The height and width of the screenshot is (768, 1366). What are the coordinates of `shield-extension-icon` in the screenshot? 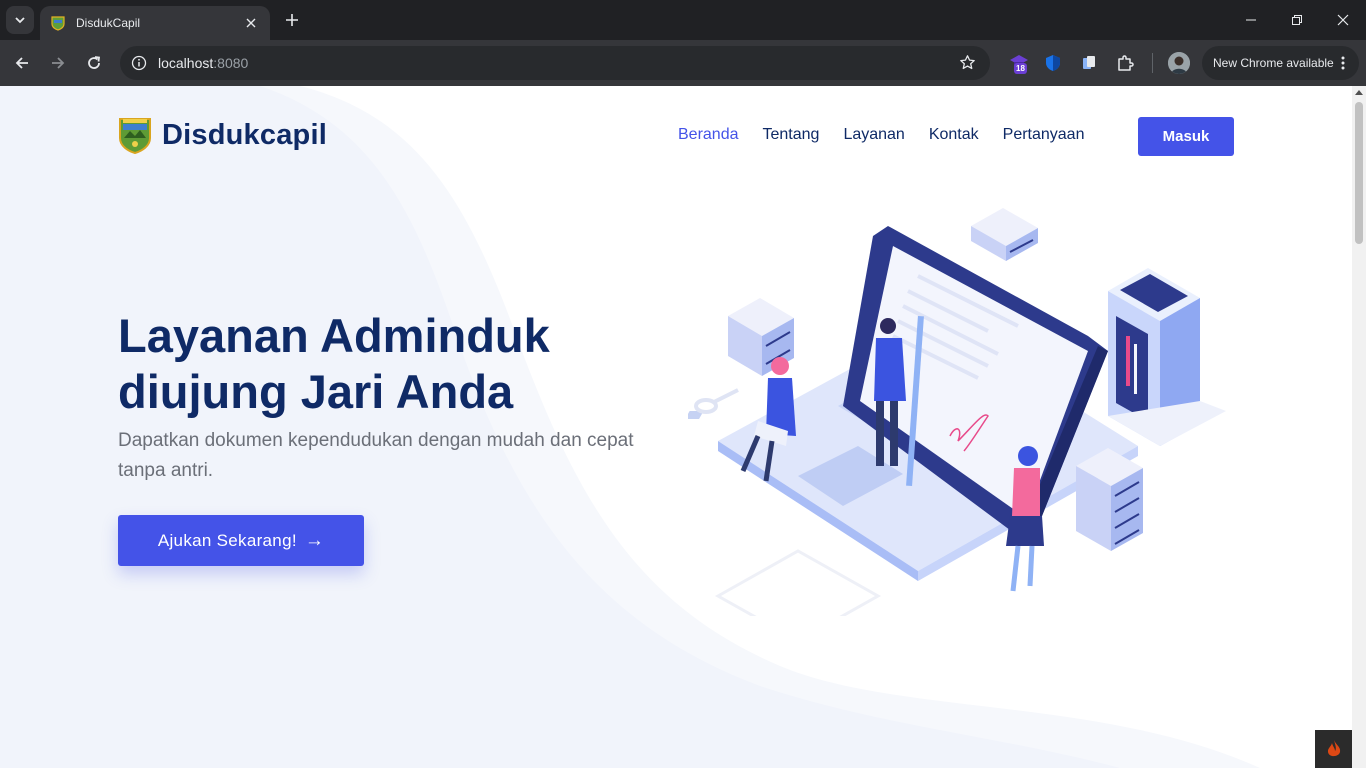 It's located at (1053, 63).